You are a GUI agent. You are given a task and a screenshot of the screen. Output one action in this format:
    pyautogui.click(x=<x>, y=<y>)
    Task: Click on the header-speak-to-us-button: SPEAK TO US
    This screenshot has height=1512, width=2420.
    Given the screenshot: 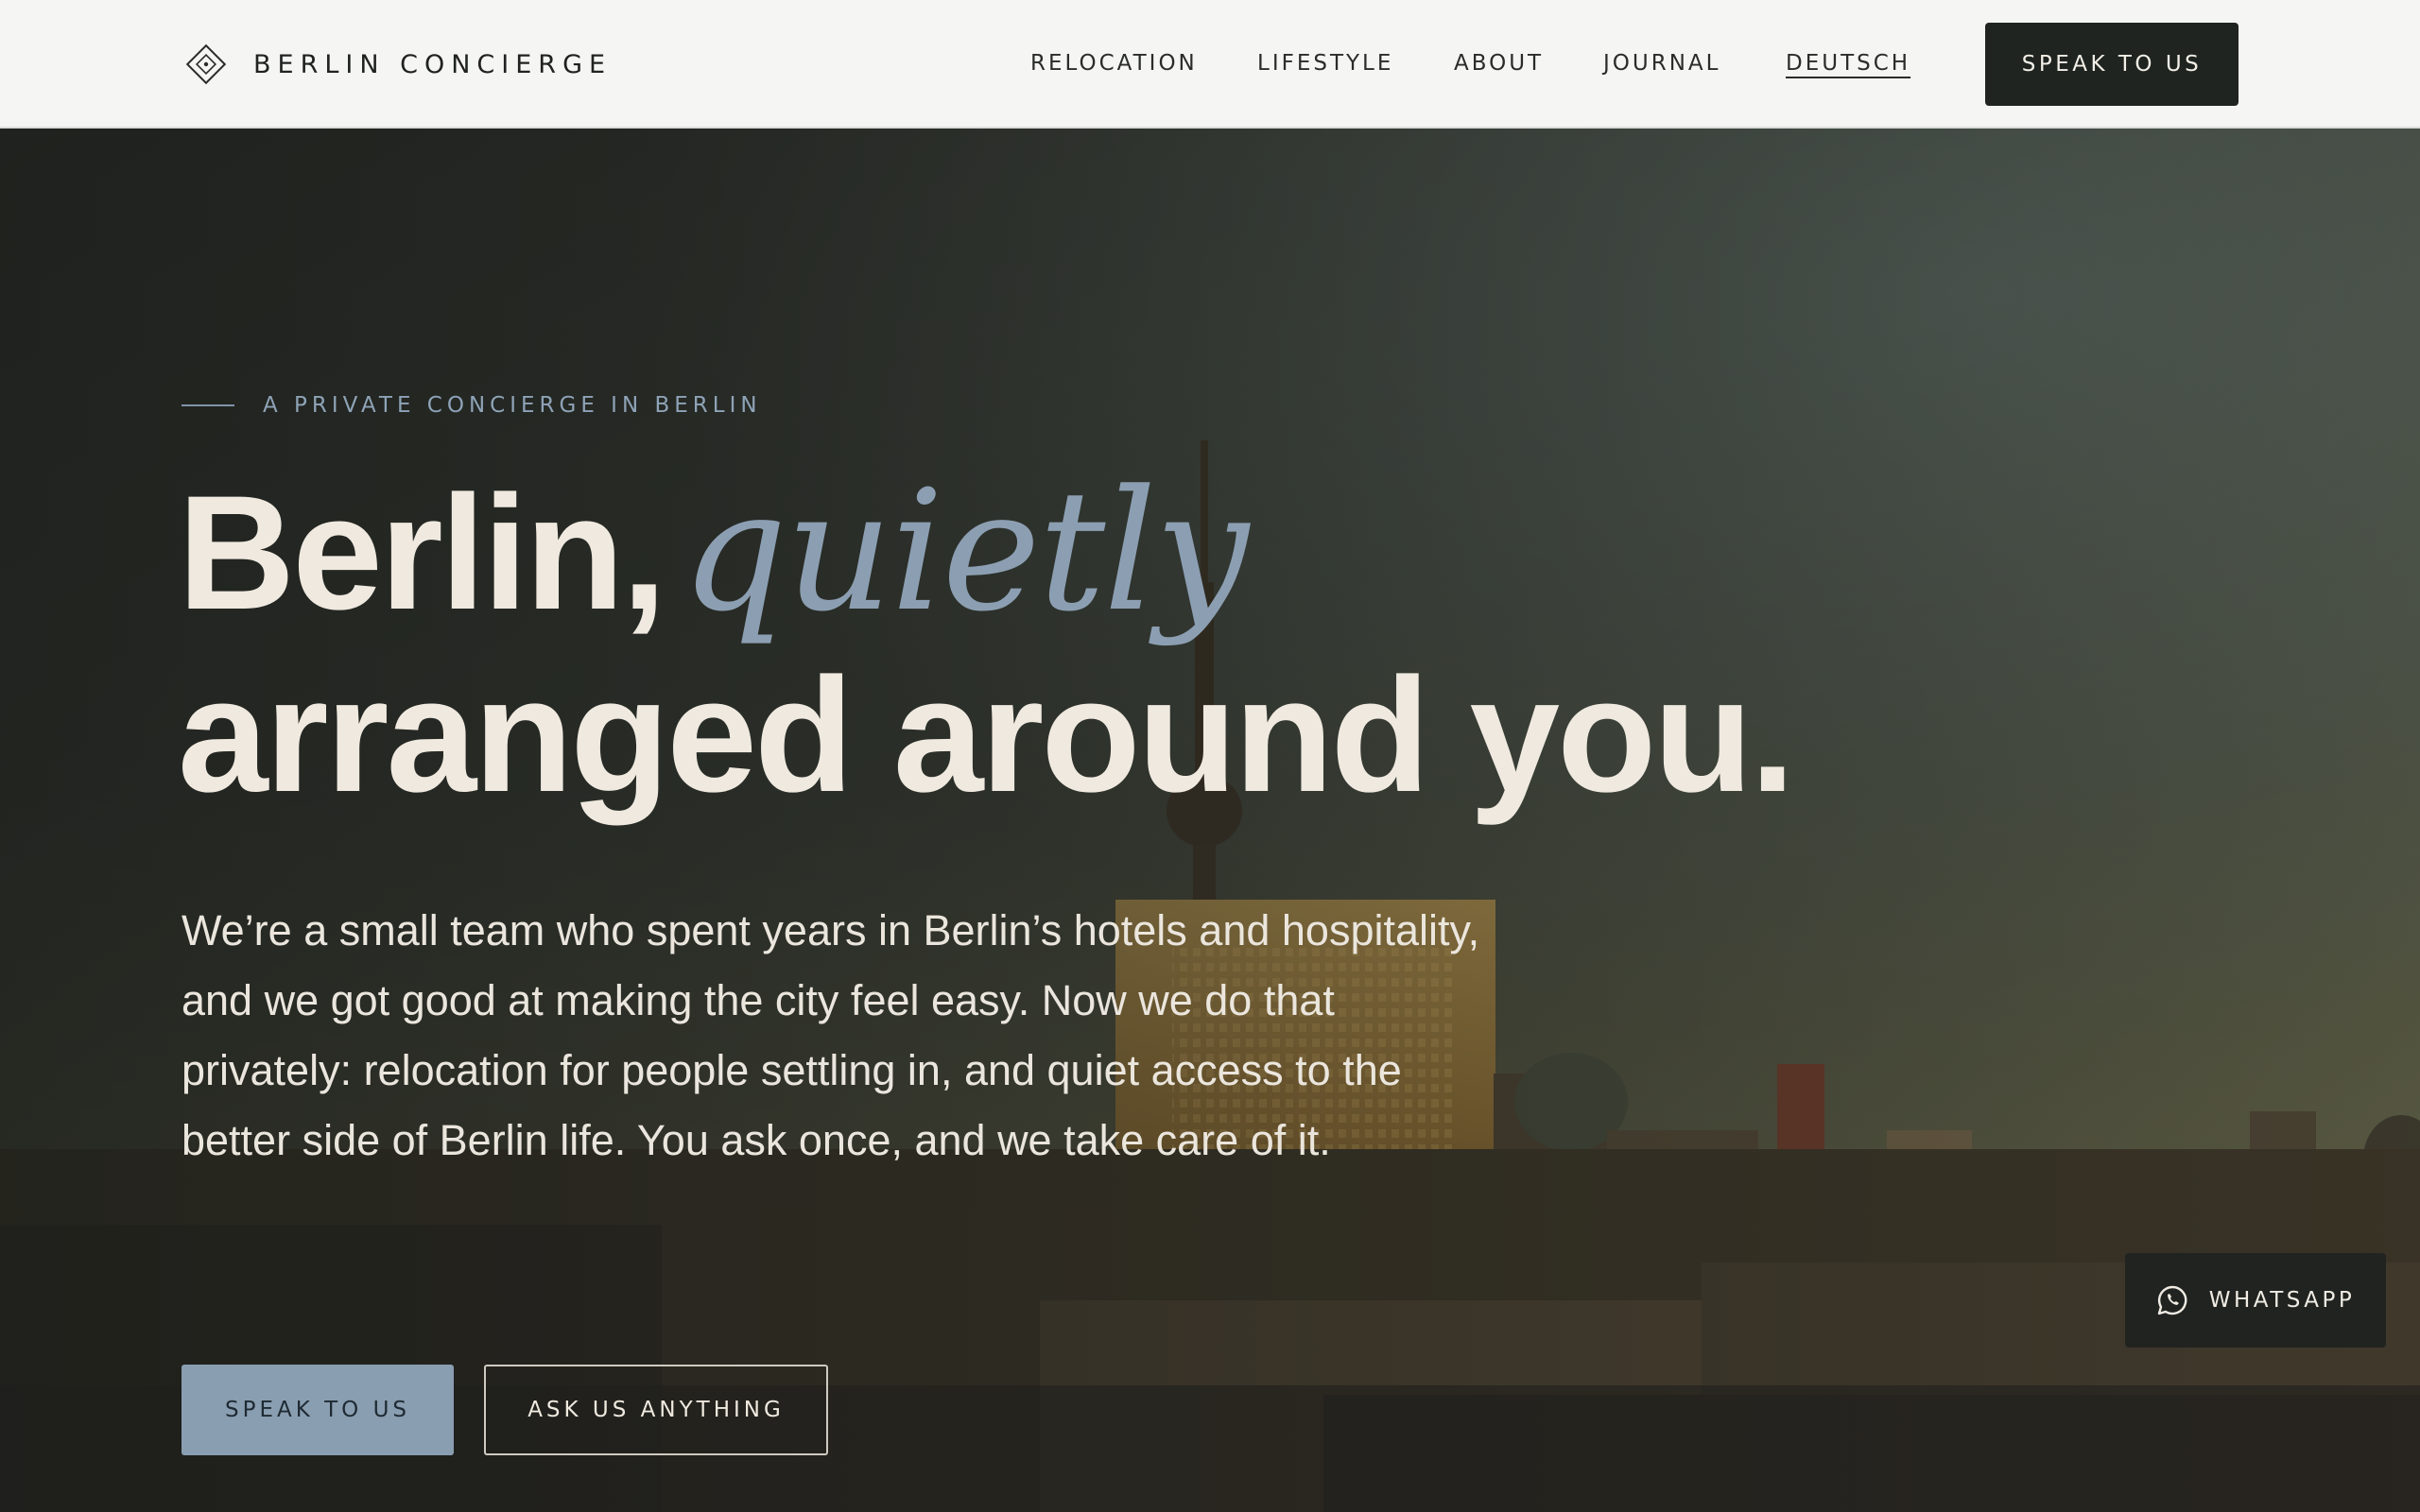 What is the action you would take?
    pyautogui.click(x=2111, y=64)
    